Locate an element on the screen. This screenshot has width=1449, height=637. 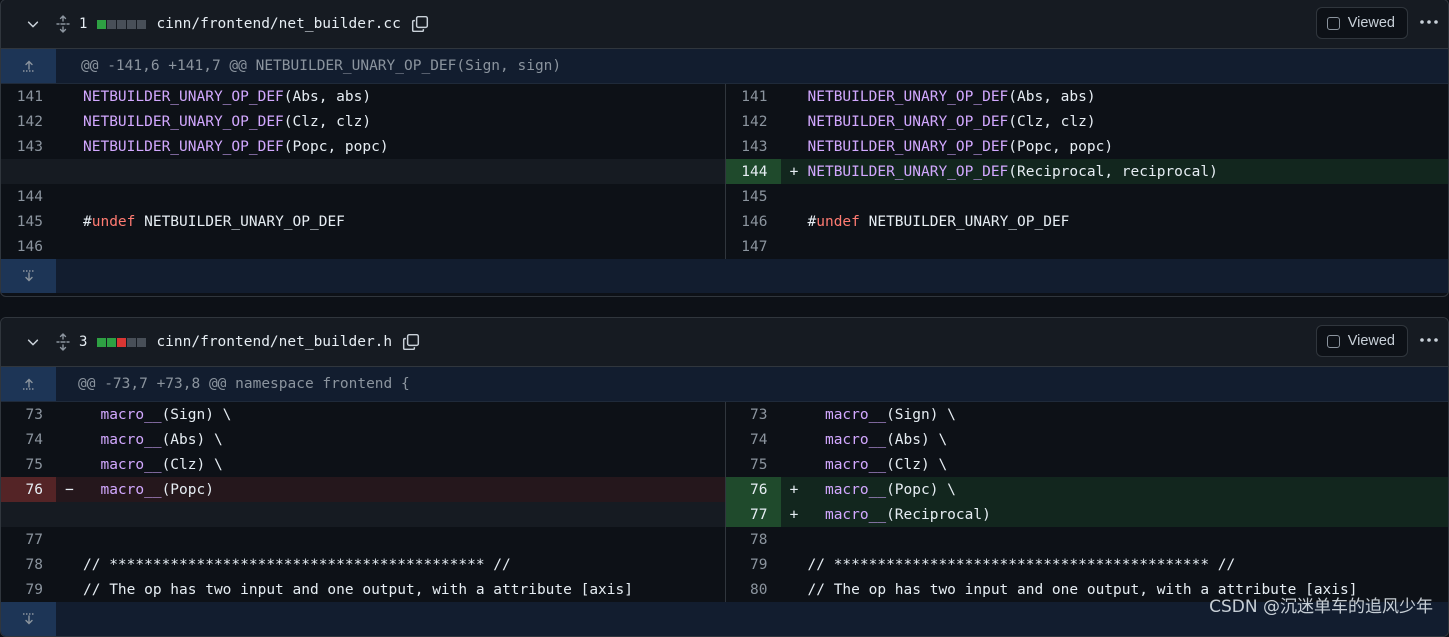
context-line: 144 is located at coordinates (363, 196).